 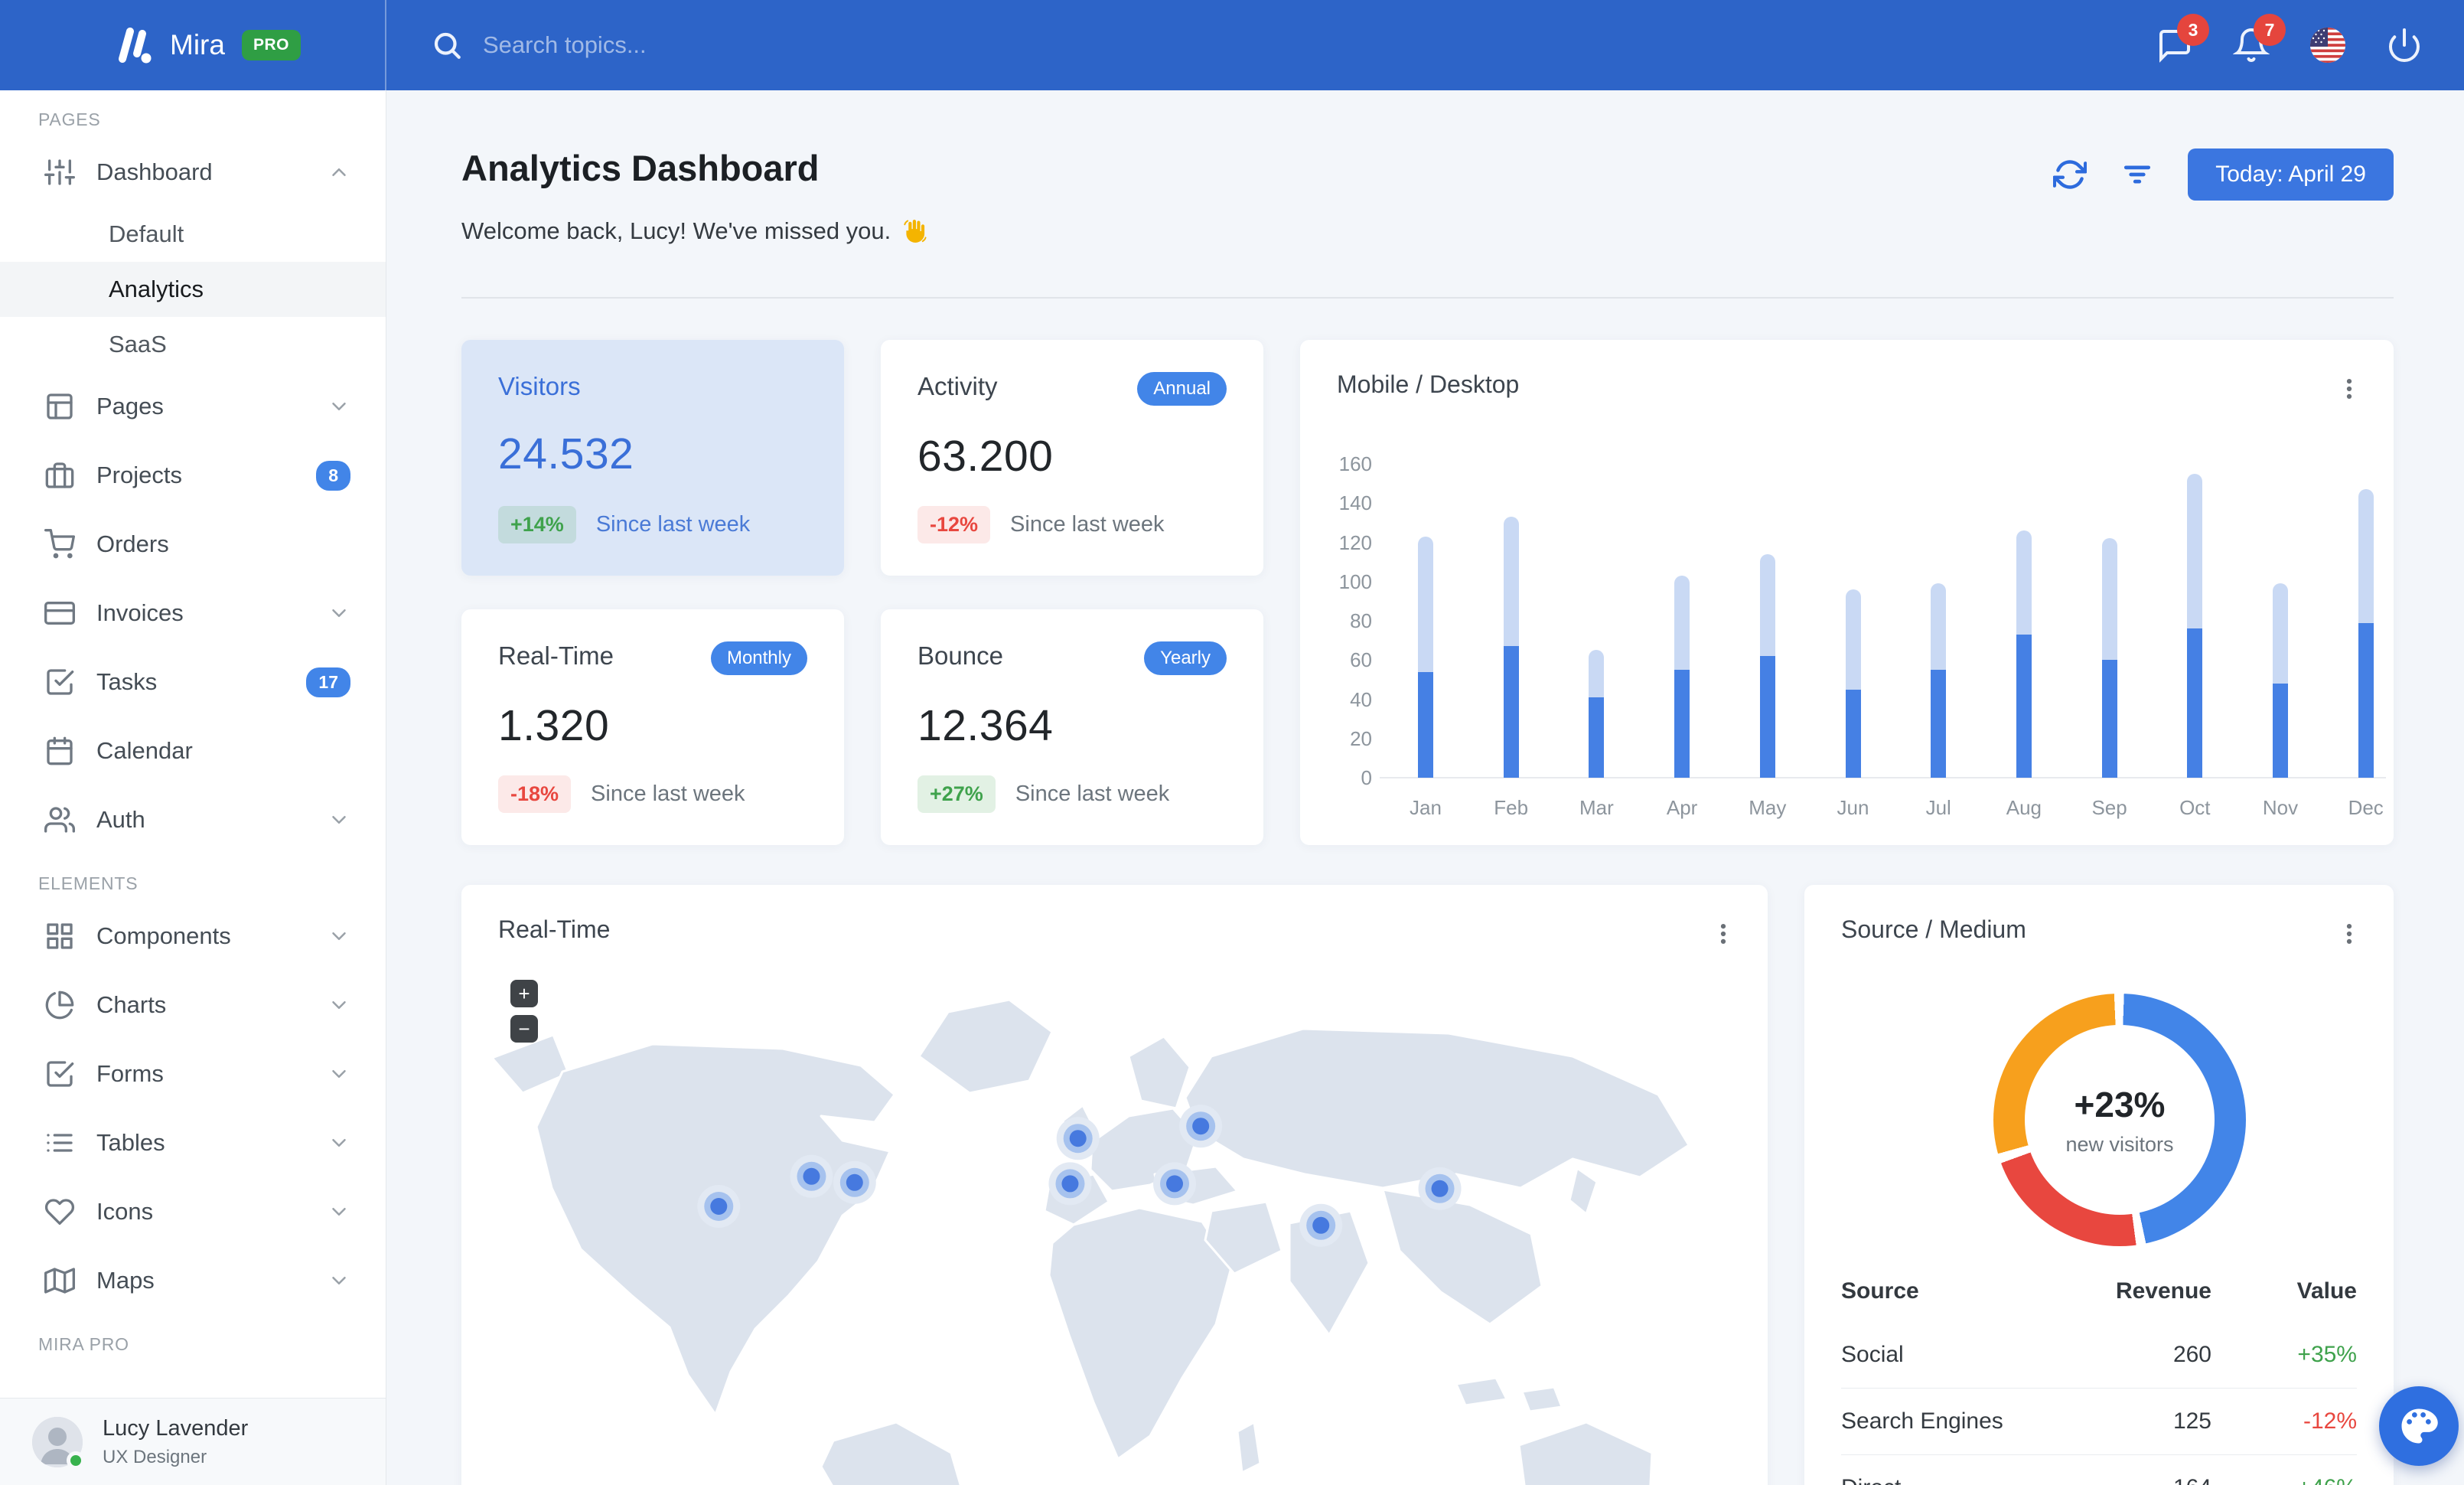 I want to click on sidebar-item-maps: Maps, so click(x=193, y=1280).